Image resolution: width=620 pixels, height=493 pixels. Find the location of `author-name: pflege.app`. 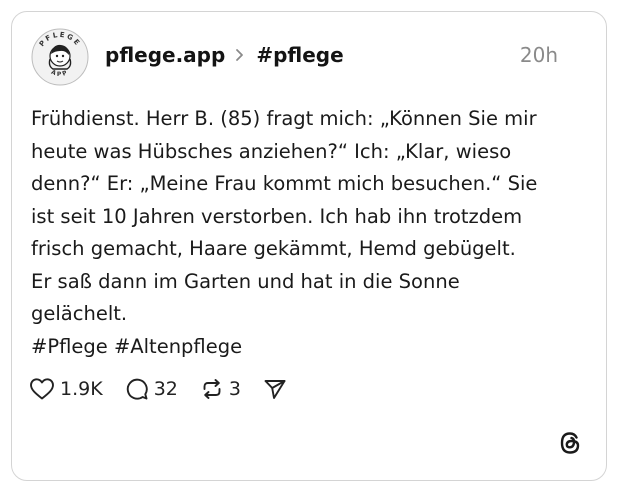

author-name: pflege.app is located at coordinates (165, 55).